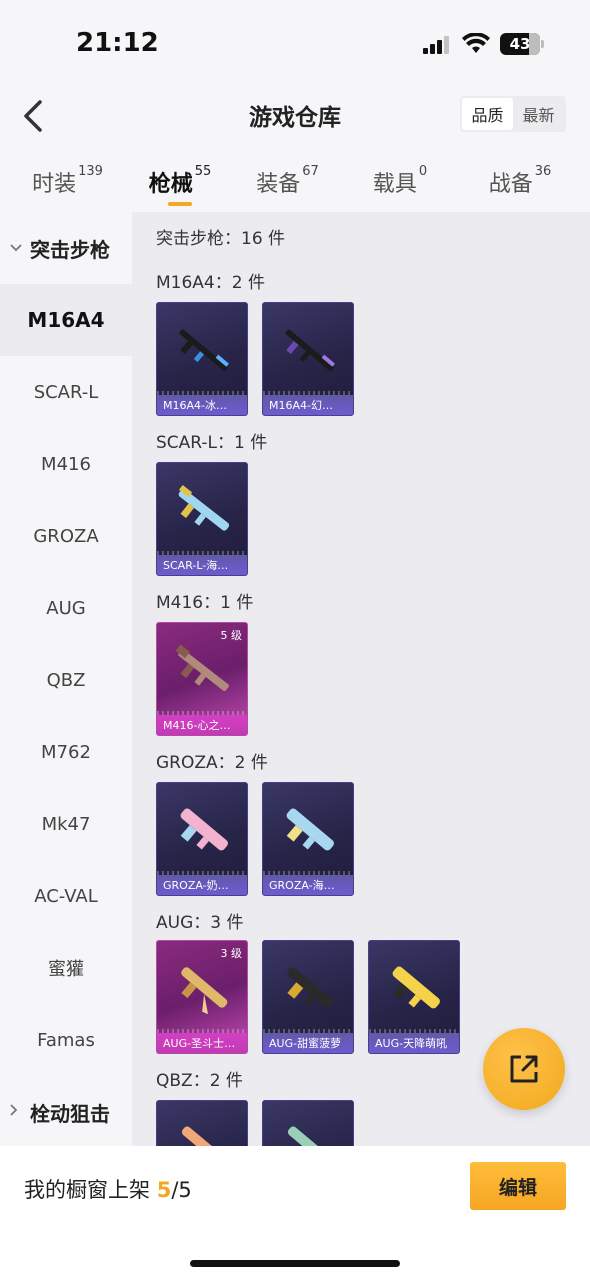 The height and width of the screenshot is (1280, 590). What do you see at coordinates (54, 184) in the screenshot?
I see `tab-label: 时装` at bounding box center [54, 184].